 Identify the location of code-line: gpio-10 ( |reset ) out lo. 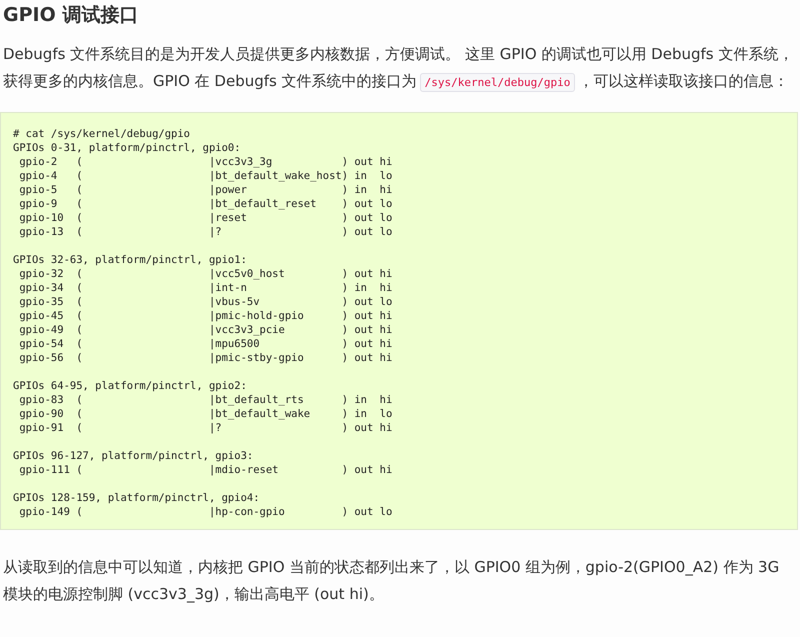
(205, 218).